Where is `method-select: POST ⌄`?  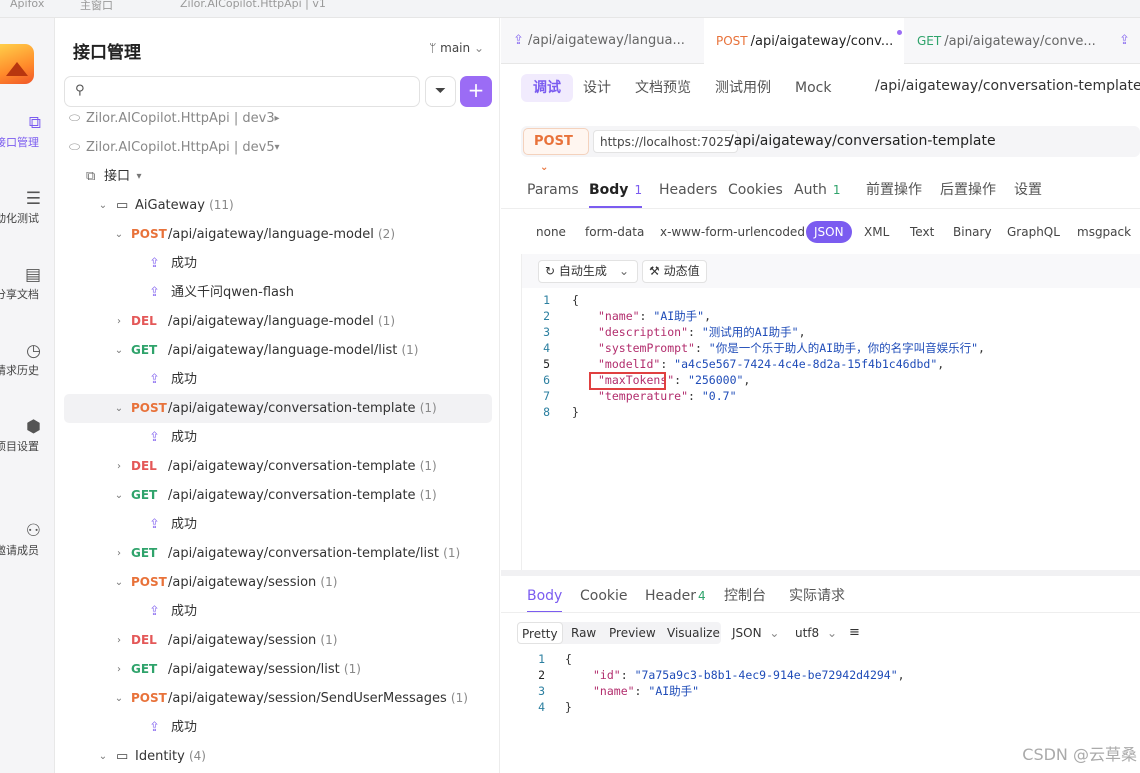
method-select: POST ⌄ is located at coordinates (556, 150).